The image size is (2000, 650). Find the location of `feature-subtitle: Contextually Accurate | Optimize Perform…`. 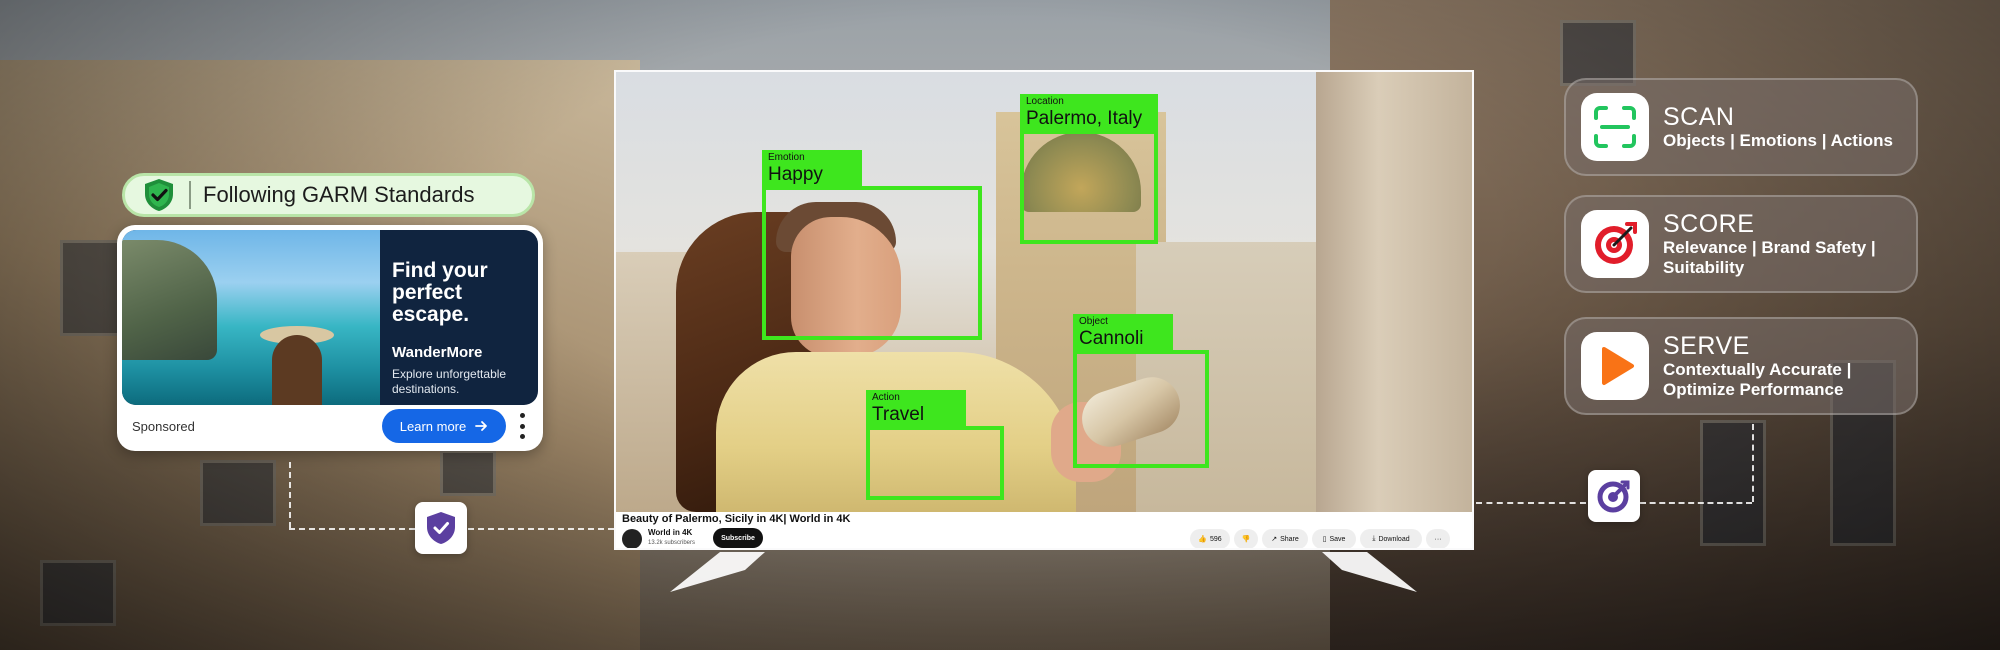

feature-subtitle: Contextually Accurate | Optimize Perform… is located at coordinates (1757, 379).